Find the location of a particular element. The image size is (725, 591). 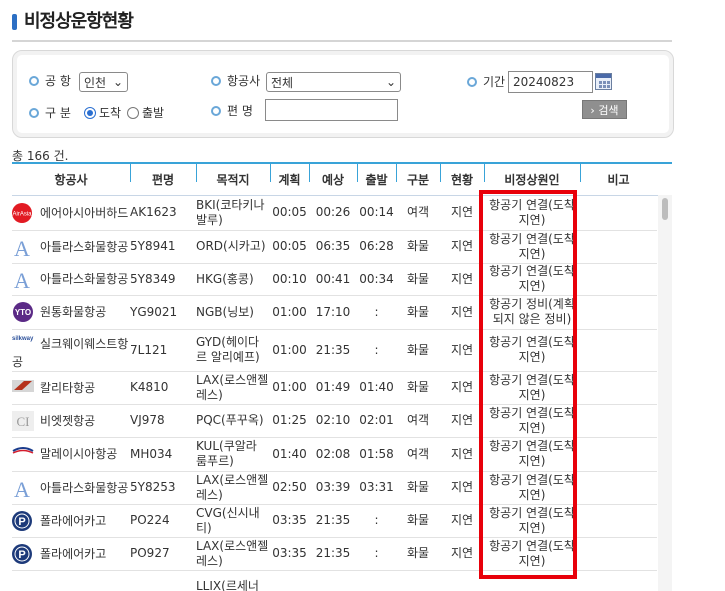

flight-cell is located at coordinates (163, 580).